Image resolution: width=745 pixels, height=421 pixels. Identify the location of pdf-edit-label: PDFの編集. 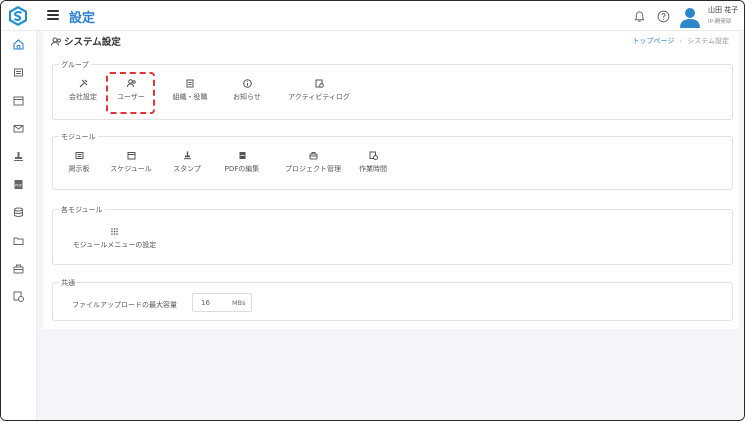
(242, 169).